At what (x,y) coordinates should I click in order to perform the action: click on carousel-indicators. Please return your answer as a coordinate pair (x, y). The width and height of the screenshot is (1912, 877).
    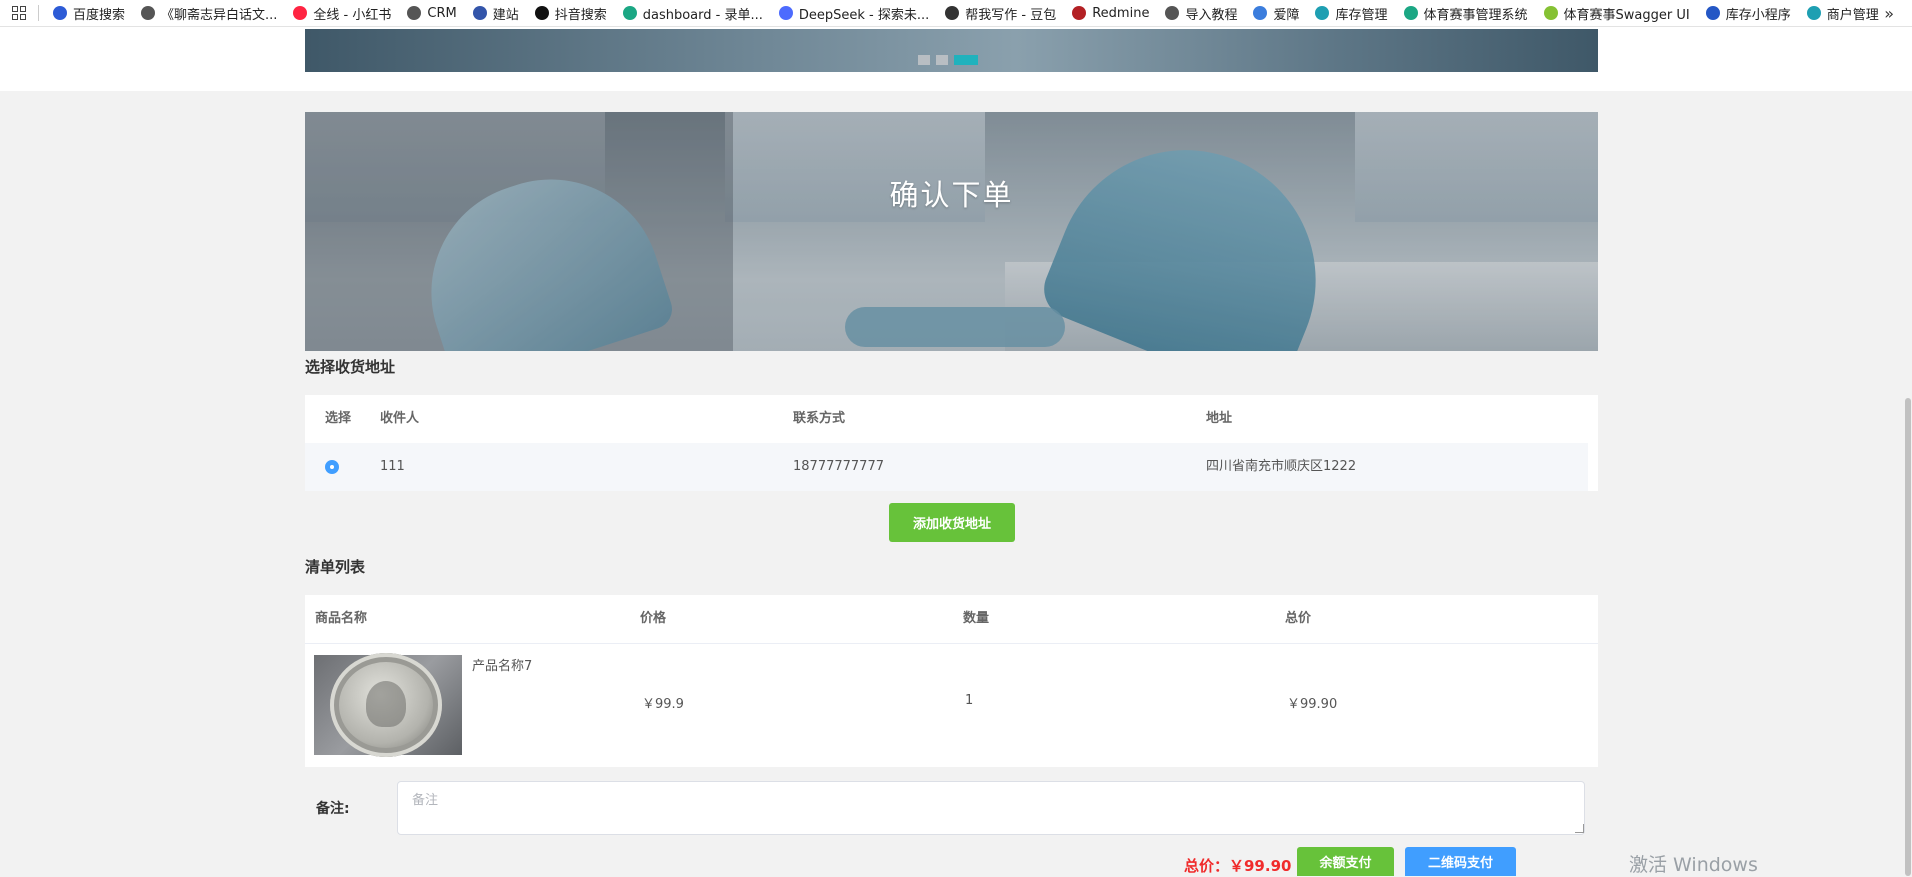
    Looking at the image, I should click on (948, 60).